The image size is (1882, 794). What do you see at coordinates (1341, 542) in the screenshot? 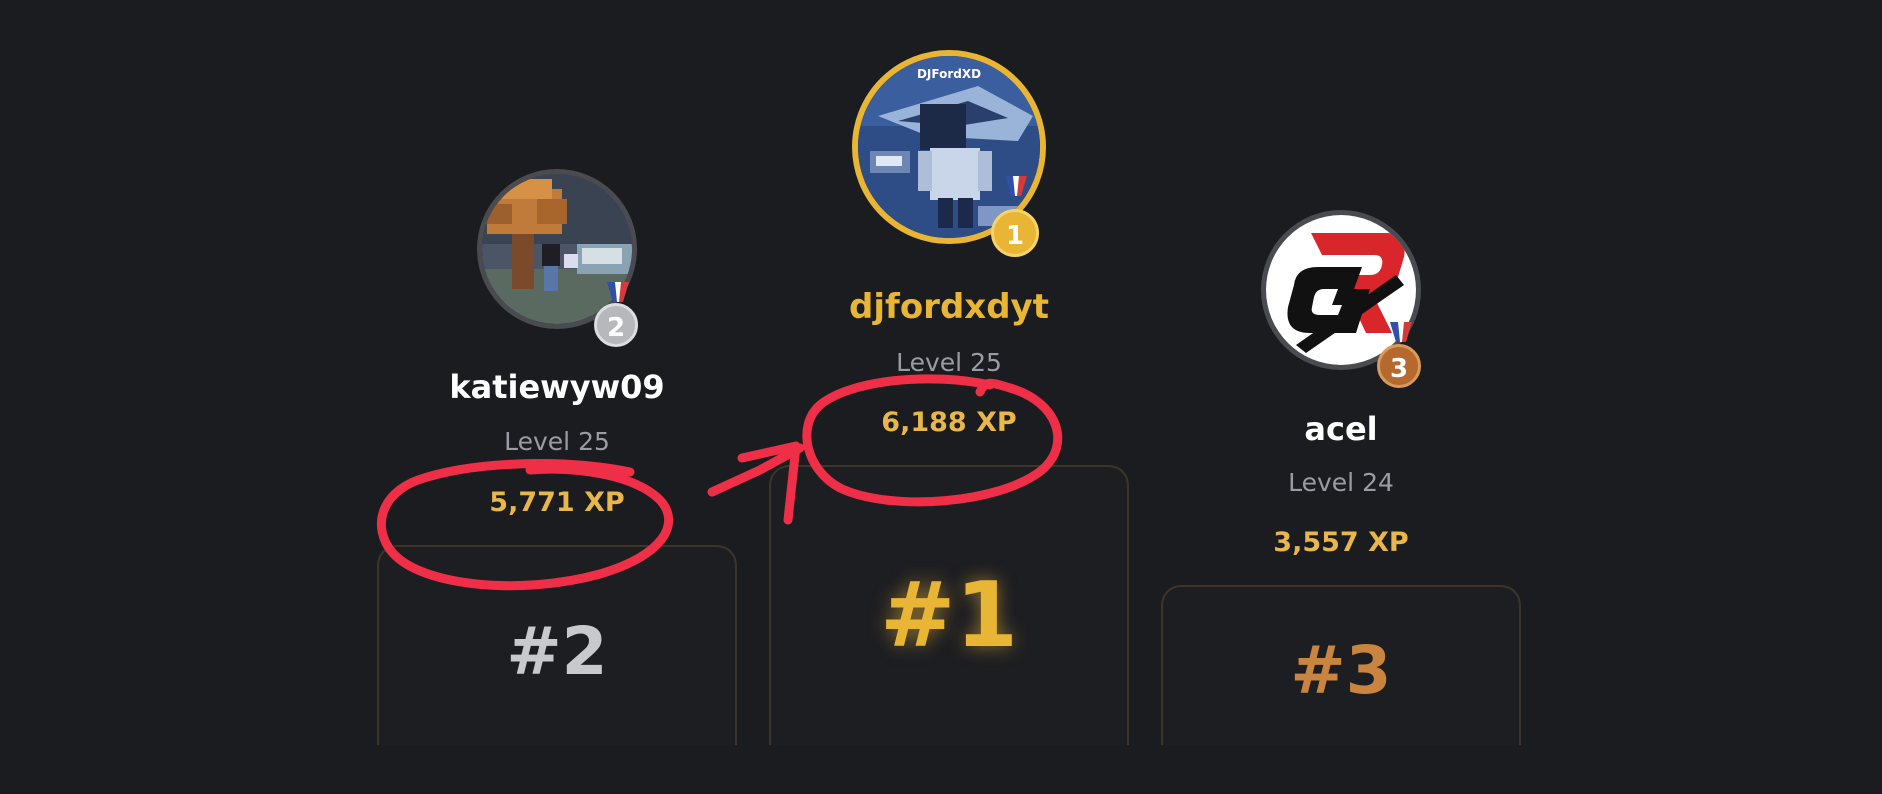
I see `xp-value: 3,557 XP` at bounding box center [1341, 542].